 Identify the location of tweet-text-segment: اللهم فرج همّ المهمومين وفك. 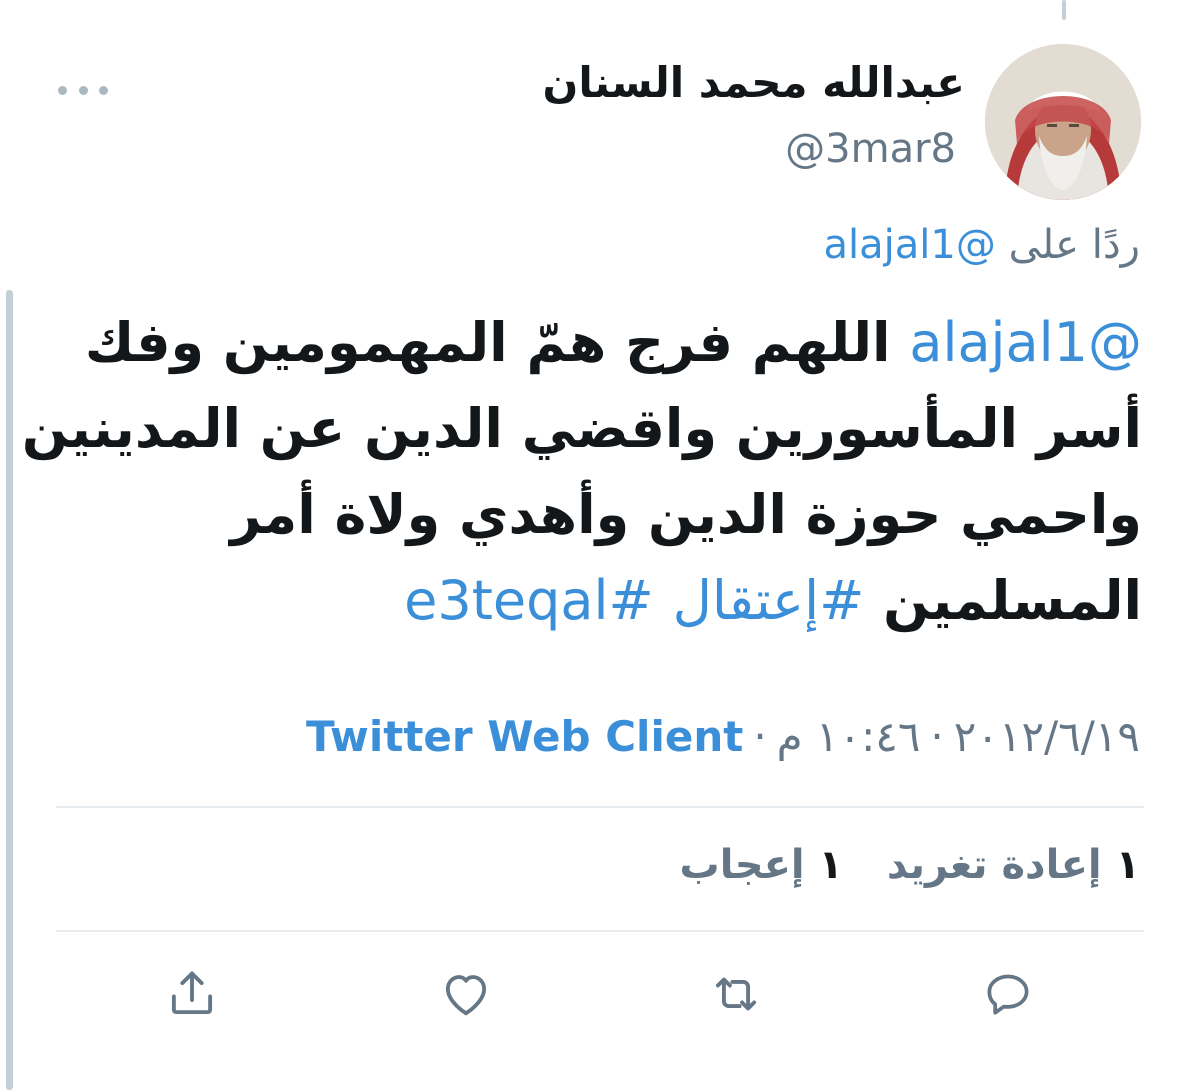
(497, 342).